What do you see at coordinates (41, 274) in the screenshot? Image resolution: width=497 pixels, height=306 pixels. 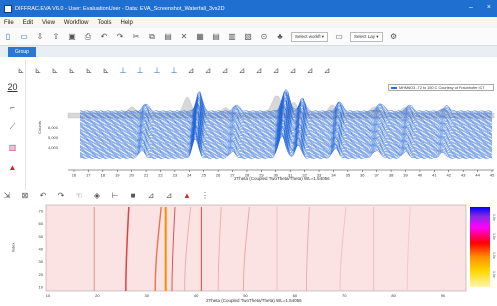 I see `heatmap-y-tick-label: 20` at bounding box center [41, 274].